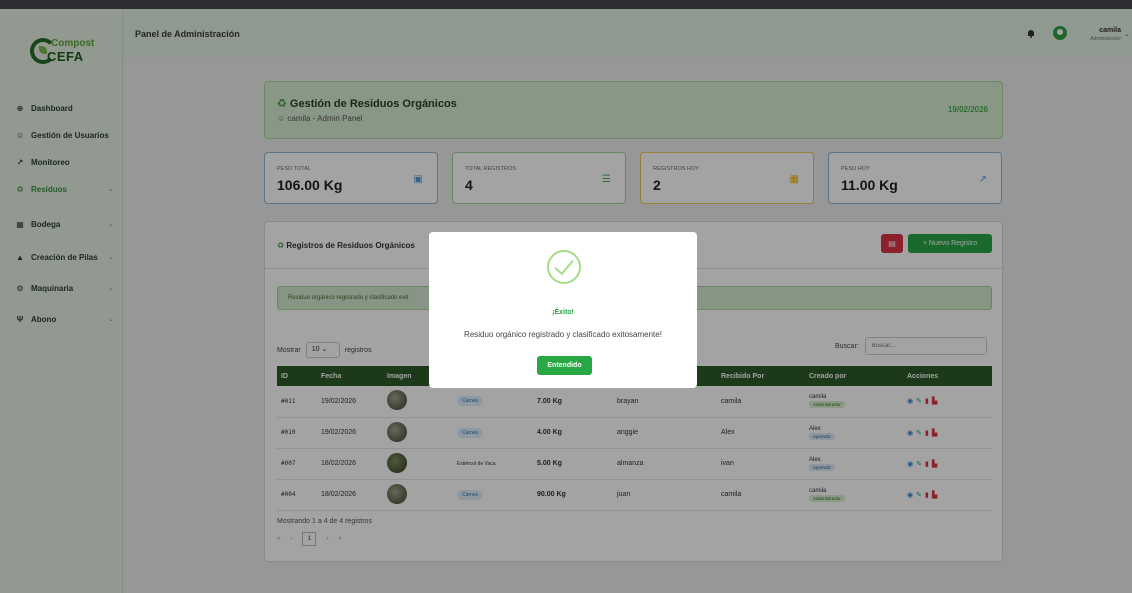  What do you see at coordinates (564, 267) in the screenshot?
I see `success-check-icon` at bounding box center [564, 267].